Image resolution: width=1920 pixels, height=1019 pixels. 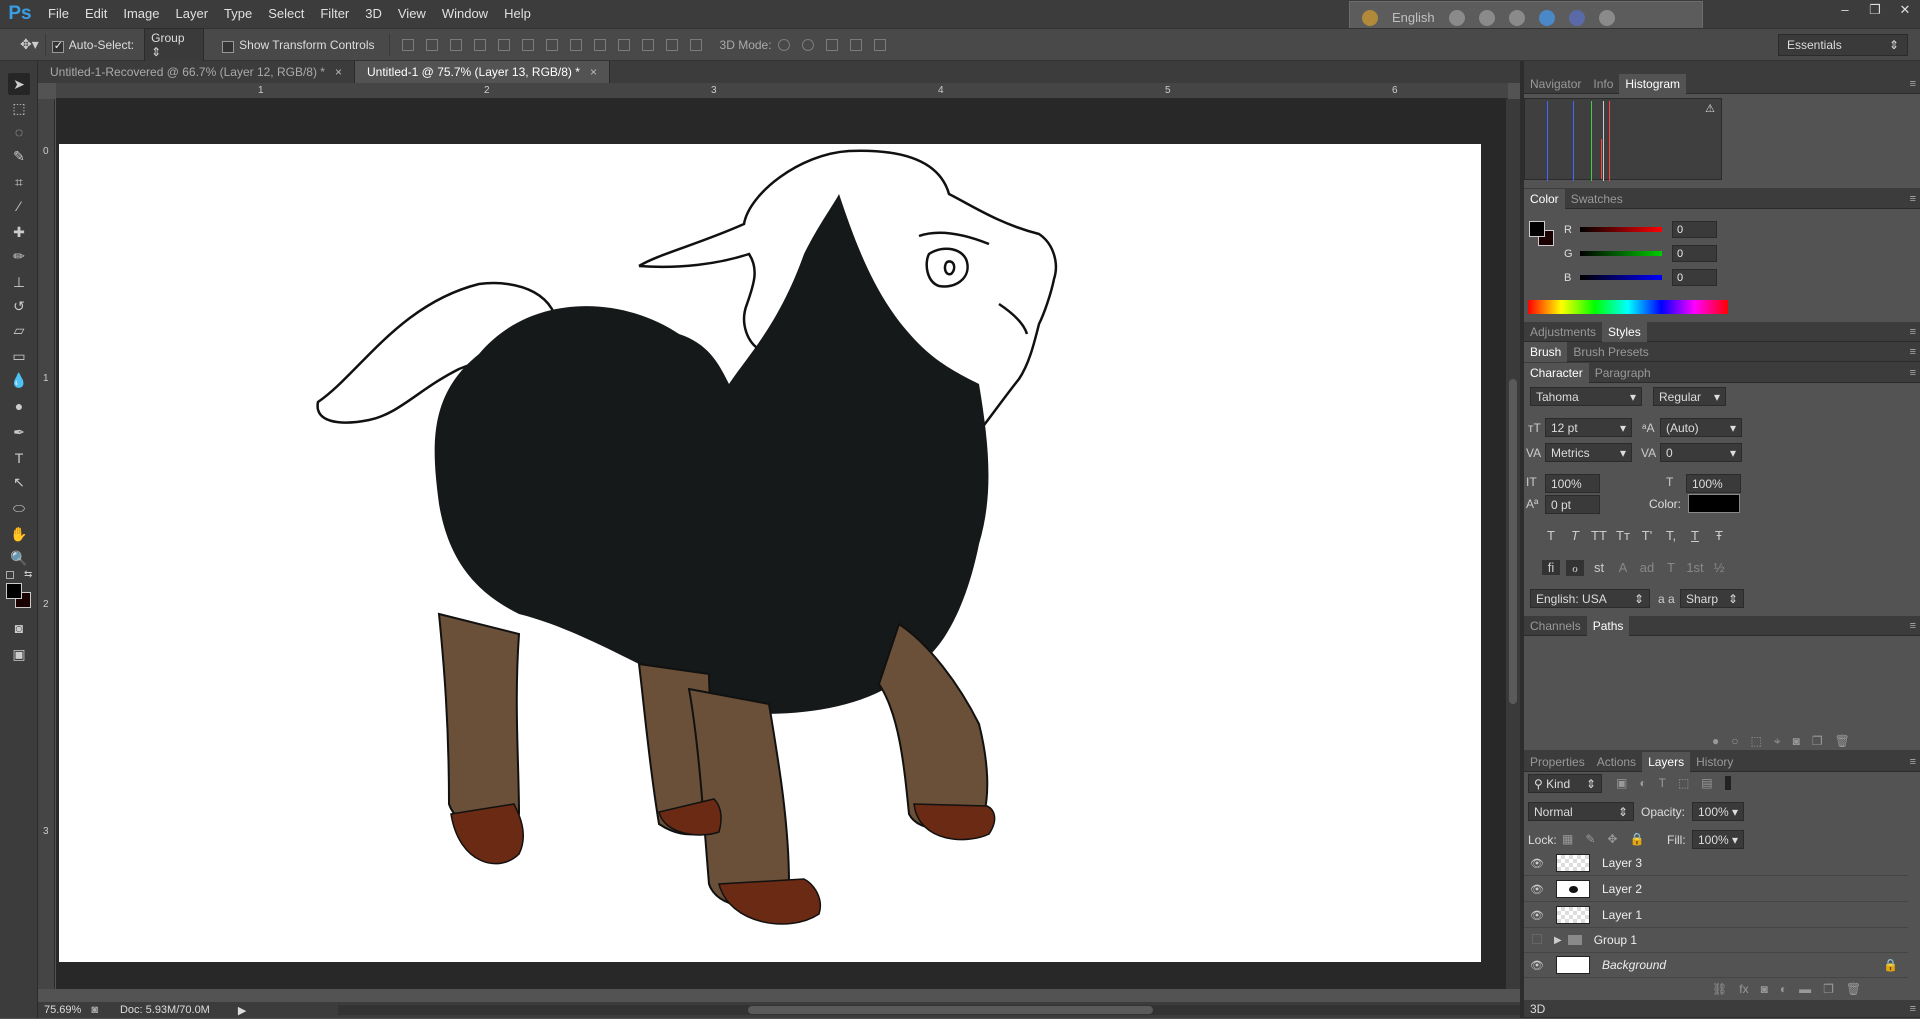 What do you see at coordinates (28, 574) in the screenshot?
I see `swap-colors-icon: ⇆` at bounding box center [28, 574].